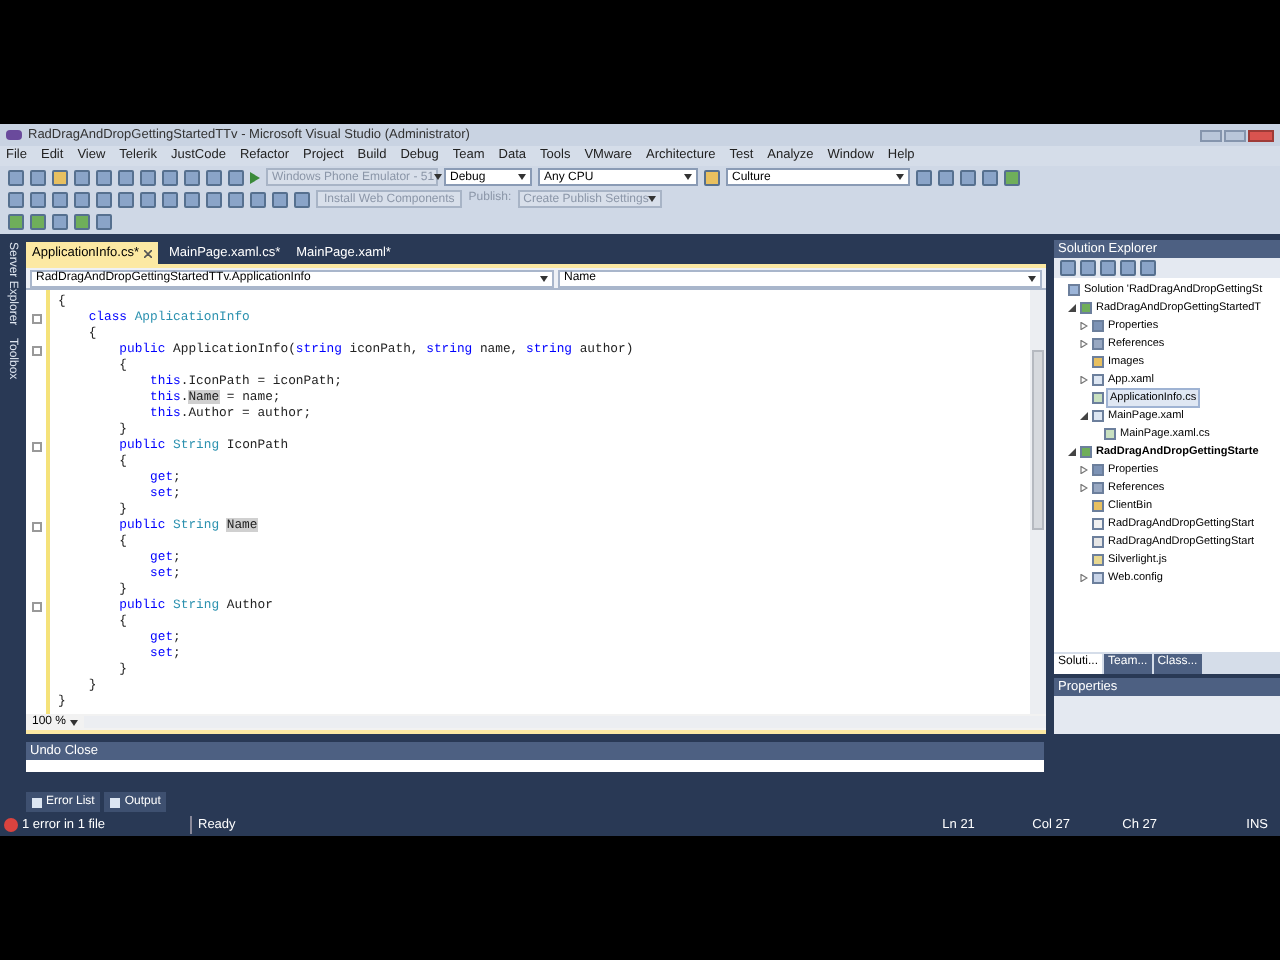  I want to click on horizontal-scrollbar, so click(565, 722).